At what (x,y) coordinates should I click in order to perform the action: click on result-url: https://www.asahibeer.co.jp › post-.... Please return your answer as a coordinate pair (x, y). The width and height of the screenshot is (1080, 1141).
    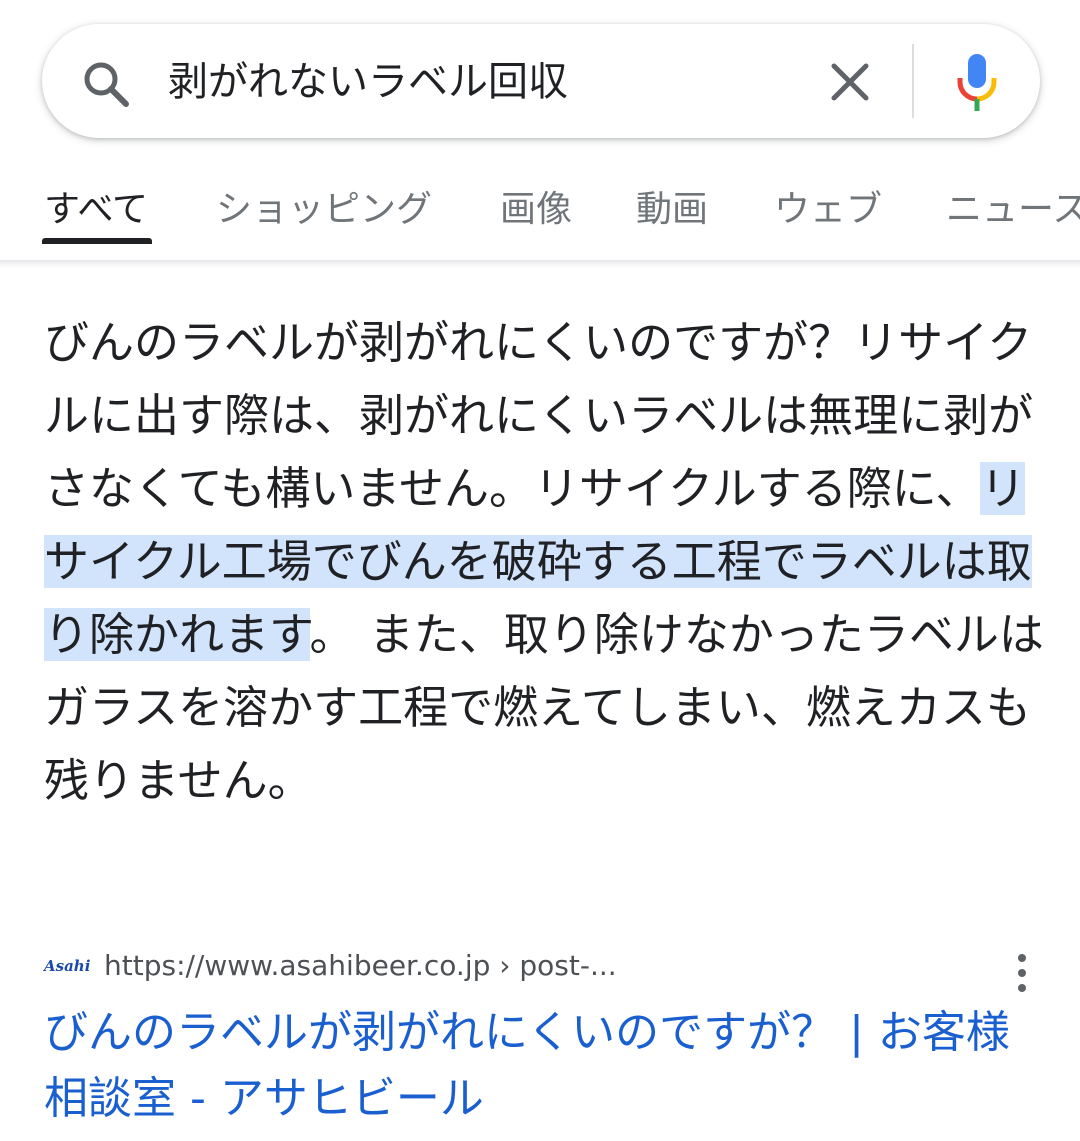
    Looking at the image, I should click on (360, 966).